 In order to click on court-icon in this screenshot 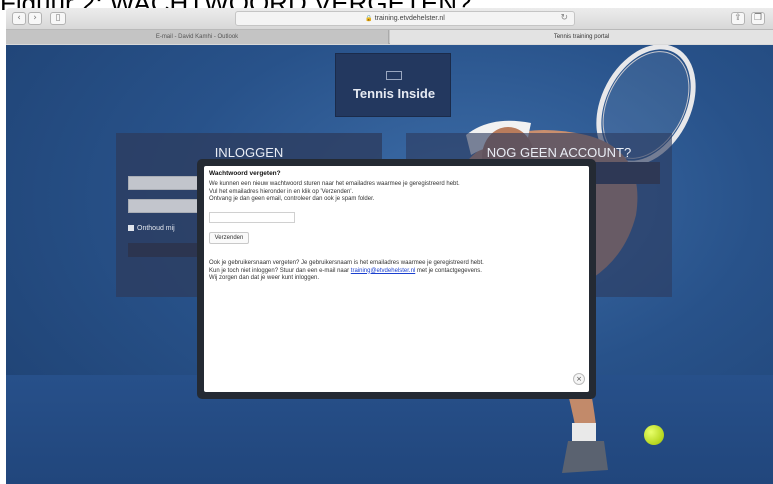, I will do `click(394, 75)`.